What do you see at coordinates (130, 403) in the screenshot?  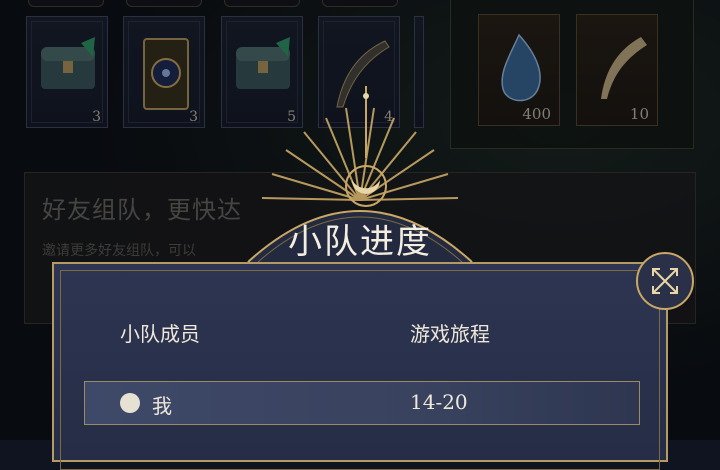 I see `user-avatar-icon` at bounding box center [130, 403].